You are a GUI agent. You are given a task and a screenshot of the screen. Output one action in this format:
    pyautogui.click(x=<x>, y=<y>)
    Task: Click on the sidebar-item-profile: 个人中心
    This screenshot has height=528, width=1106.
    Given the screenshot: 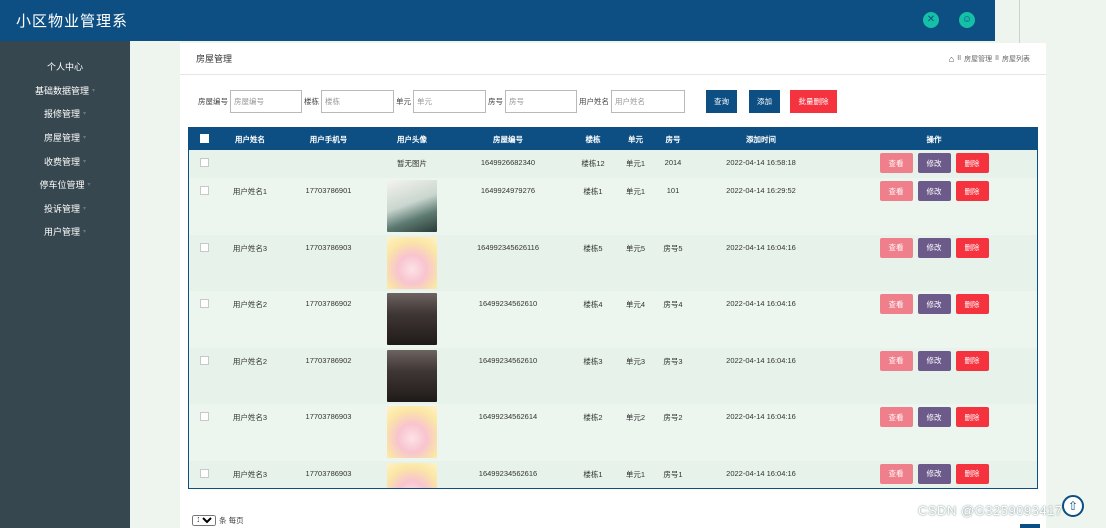 What is the action you would take?
    pyautogui.click(x=65, y=67)
    